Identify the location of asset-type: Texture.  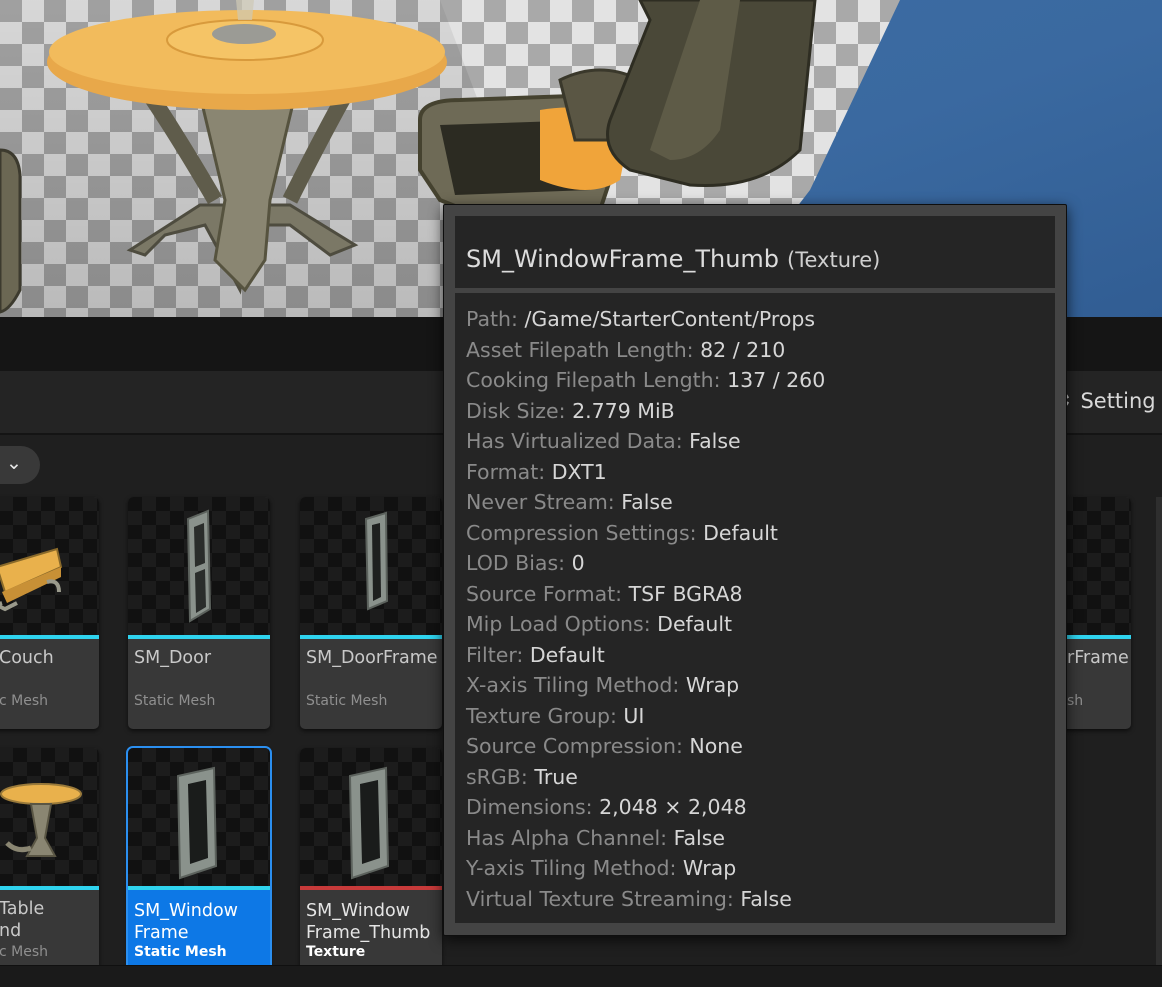
(336, 952).